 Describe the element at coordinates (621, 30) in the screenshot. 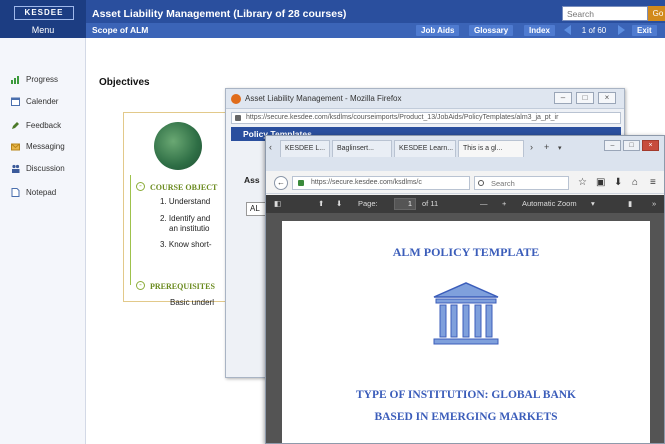

I see `next-page-icon` at that location.